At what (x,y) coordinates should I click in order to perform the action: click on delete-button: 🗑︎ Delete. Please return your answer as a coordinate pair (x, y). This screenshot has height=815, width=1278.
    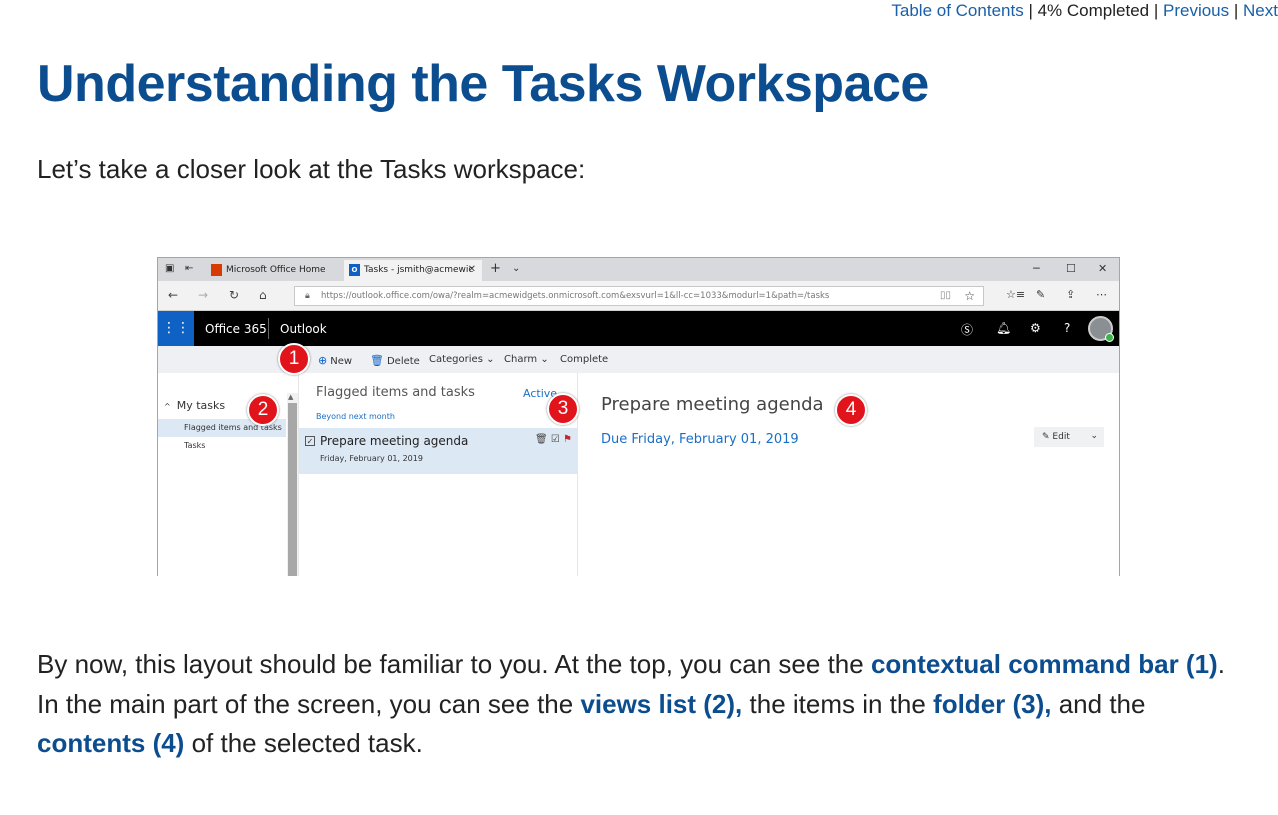
    Looking at the image, I should click on (395, 360).